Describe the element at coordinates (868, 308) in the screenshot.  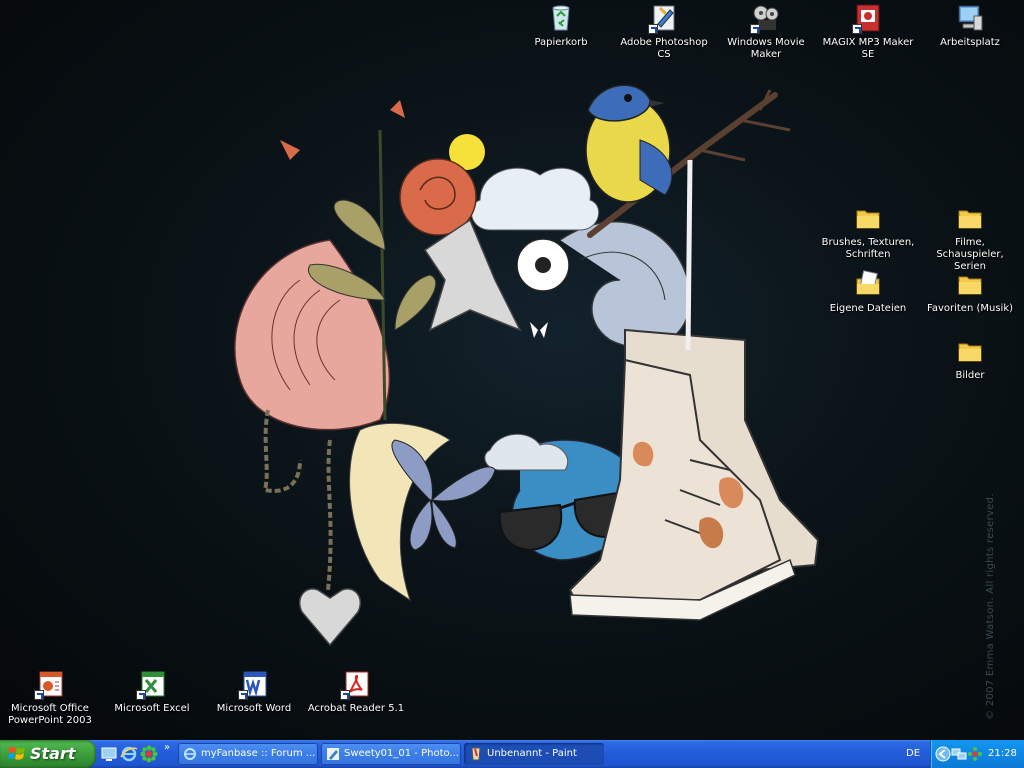
I see `desktop-icon-label: Eigene Dateien` at that location.